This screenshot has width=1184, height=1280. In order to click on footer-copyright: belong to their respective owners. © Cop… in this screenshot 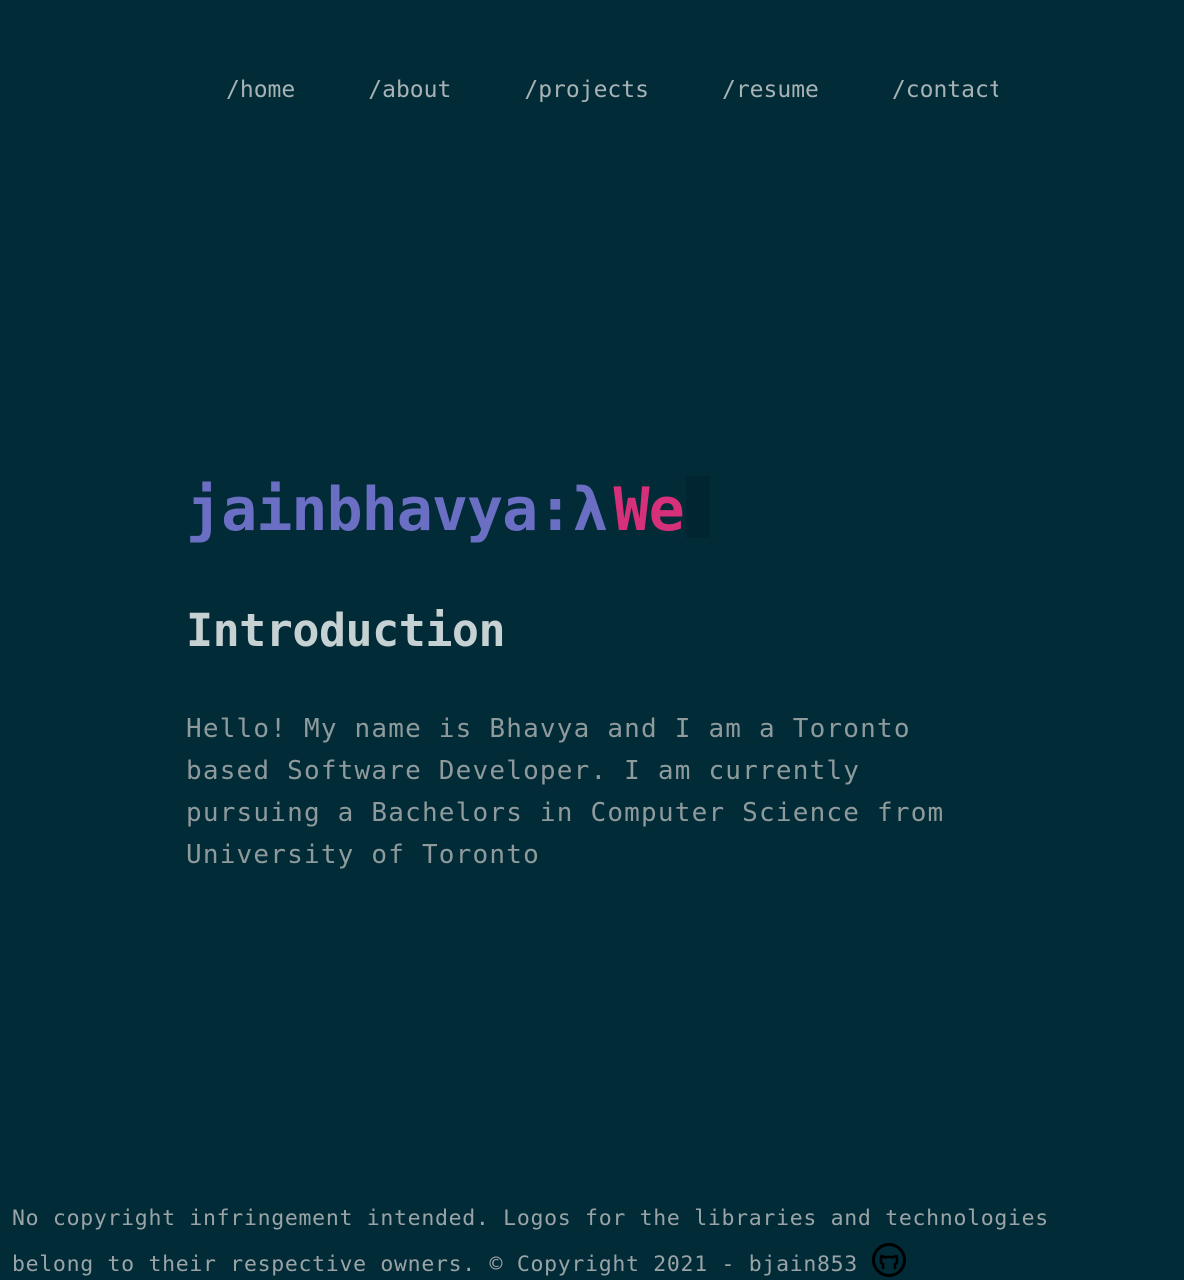, I will do `click(435, 1264)`.